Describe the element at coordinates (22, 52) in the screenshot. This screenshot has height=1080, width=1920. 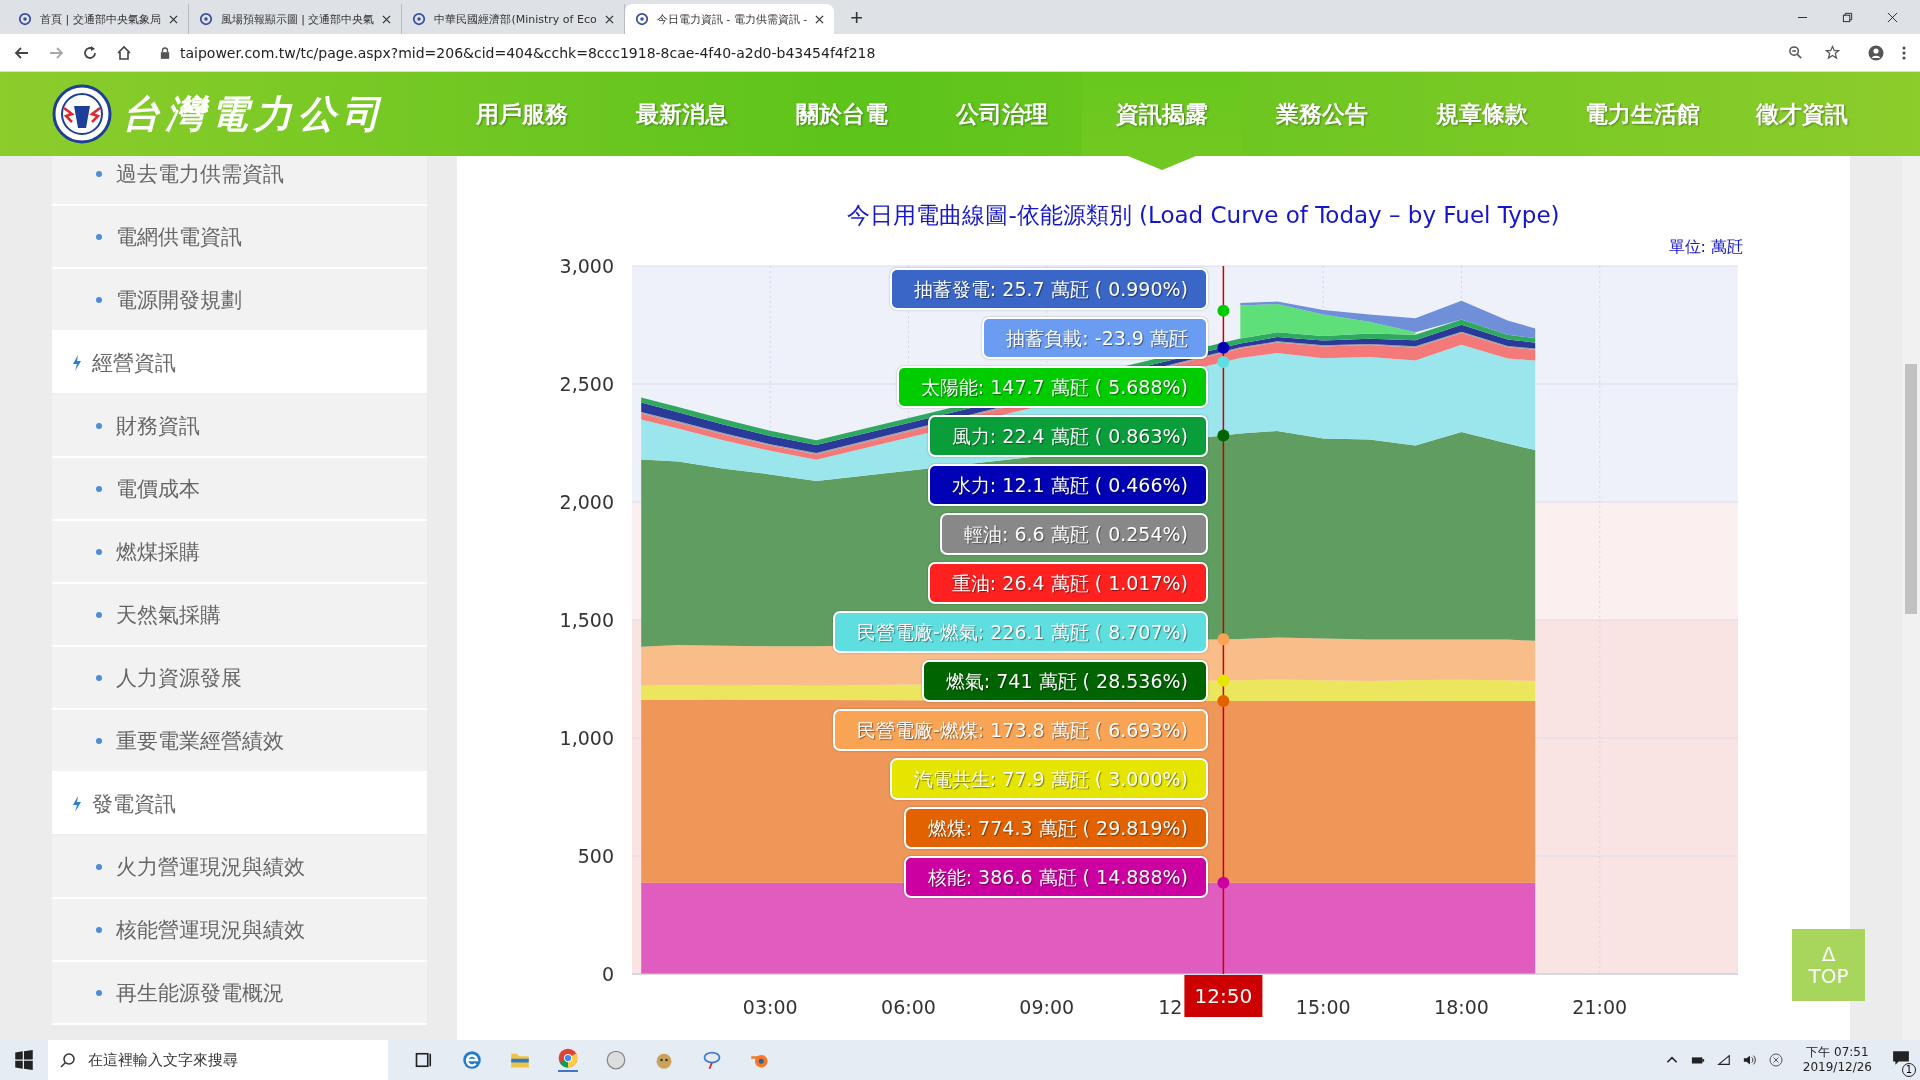
I see `back-icon` at that location.